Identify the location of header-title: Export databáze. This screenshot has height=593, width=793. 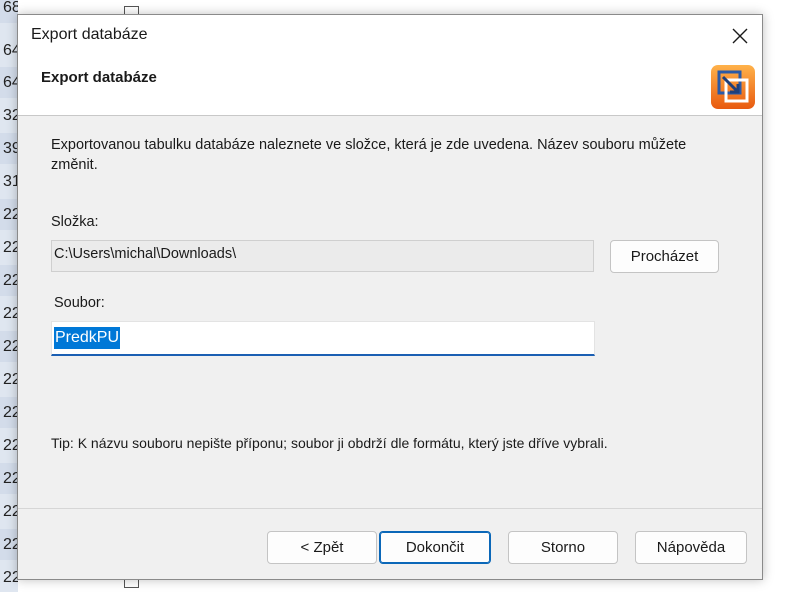
(99, 77).